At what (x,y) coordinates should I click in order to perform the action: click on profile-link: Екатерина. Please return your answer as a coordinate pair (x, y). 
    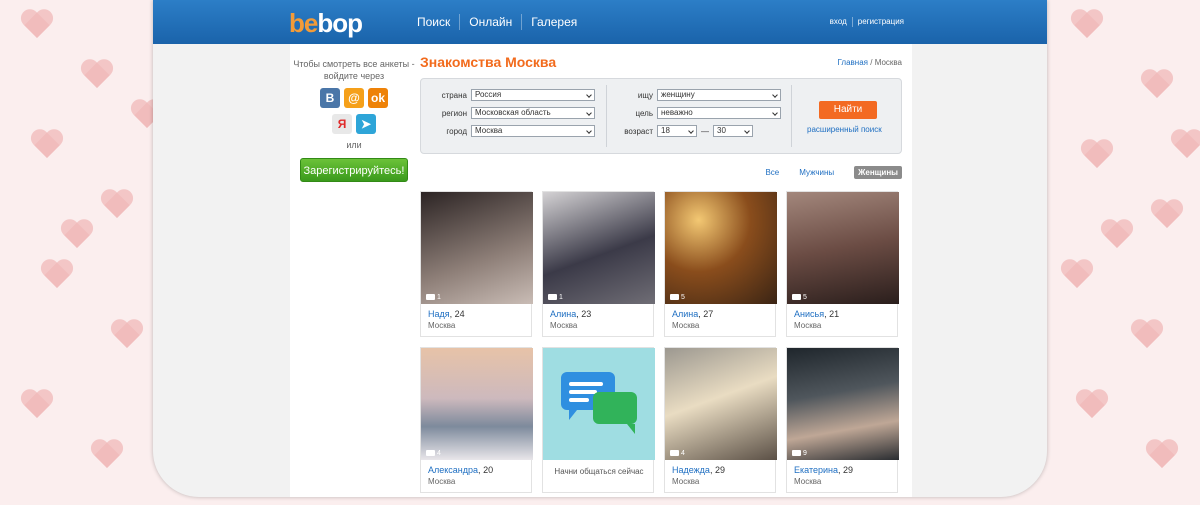
    Looking at the image, I should click on (816, 470).